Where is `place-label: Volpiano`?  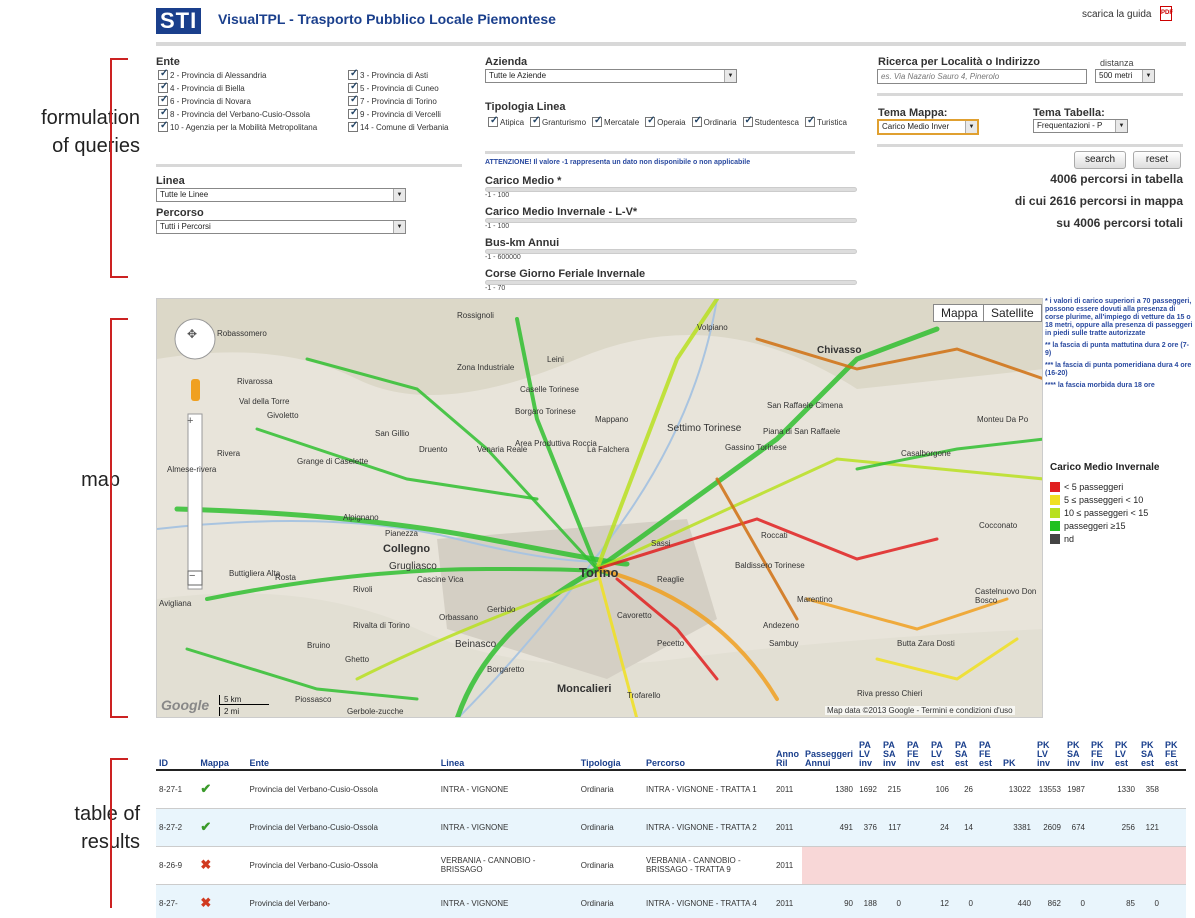
place-label: Volpiano is located at coordinates (712, 327).